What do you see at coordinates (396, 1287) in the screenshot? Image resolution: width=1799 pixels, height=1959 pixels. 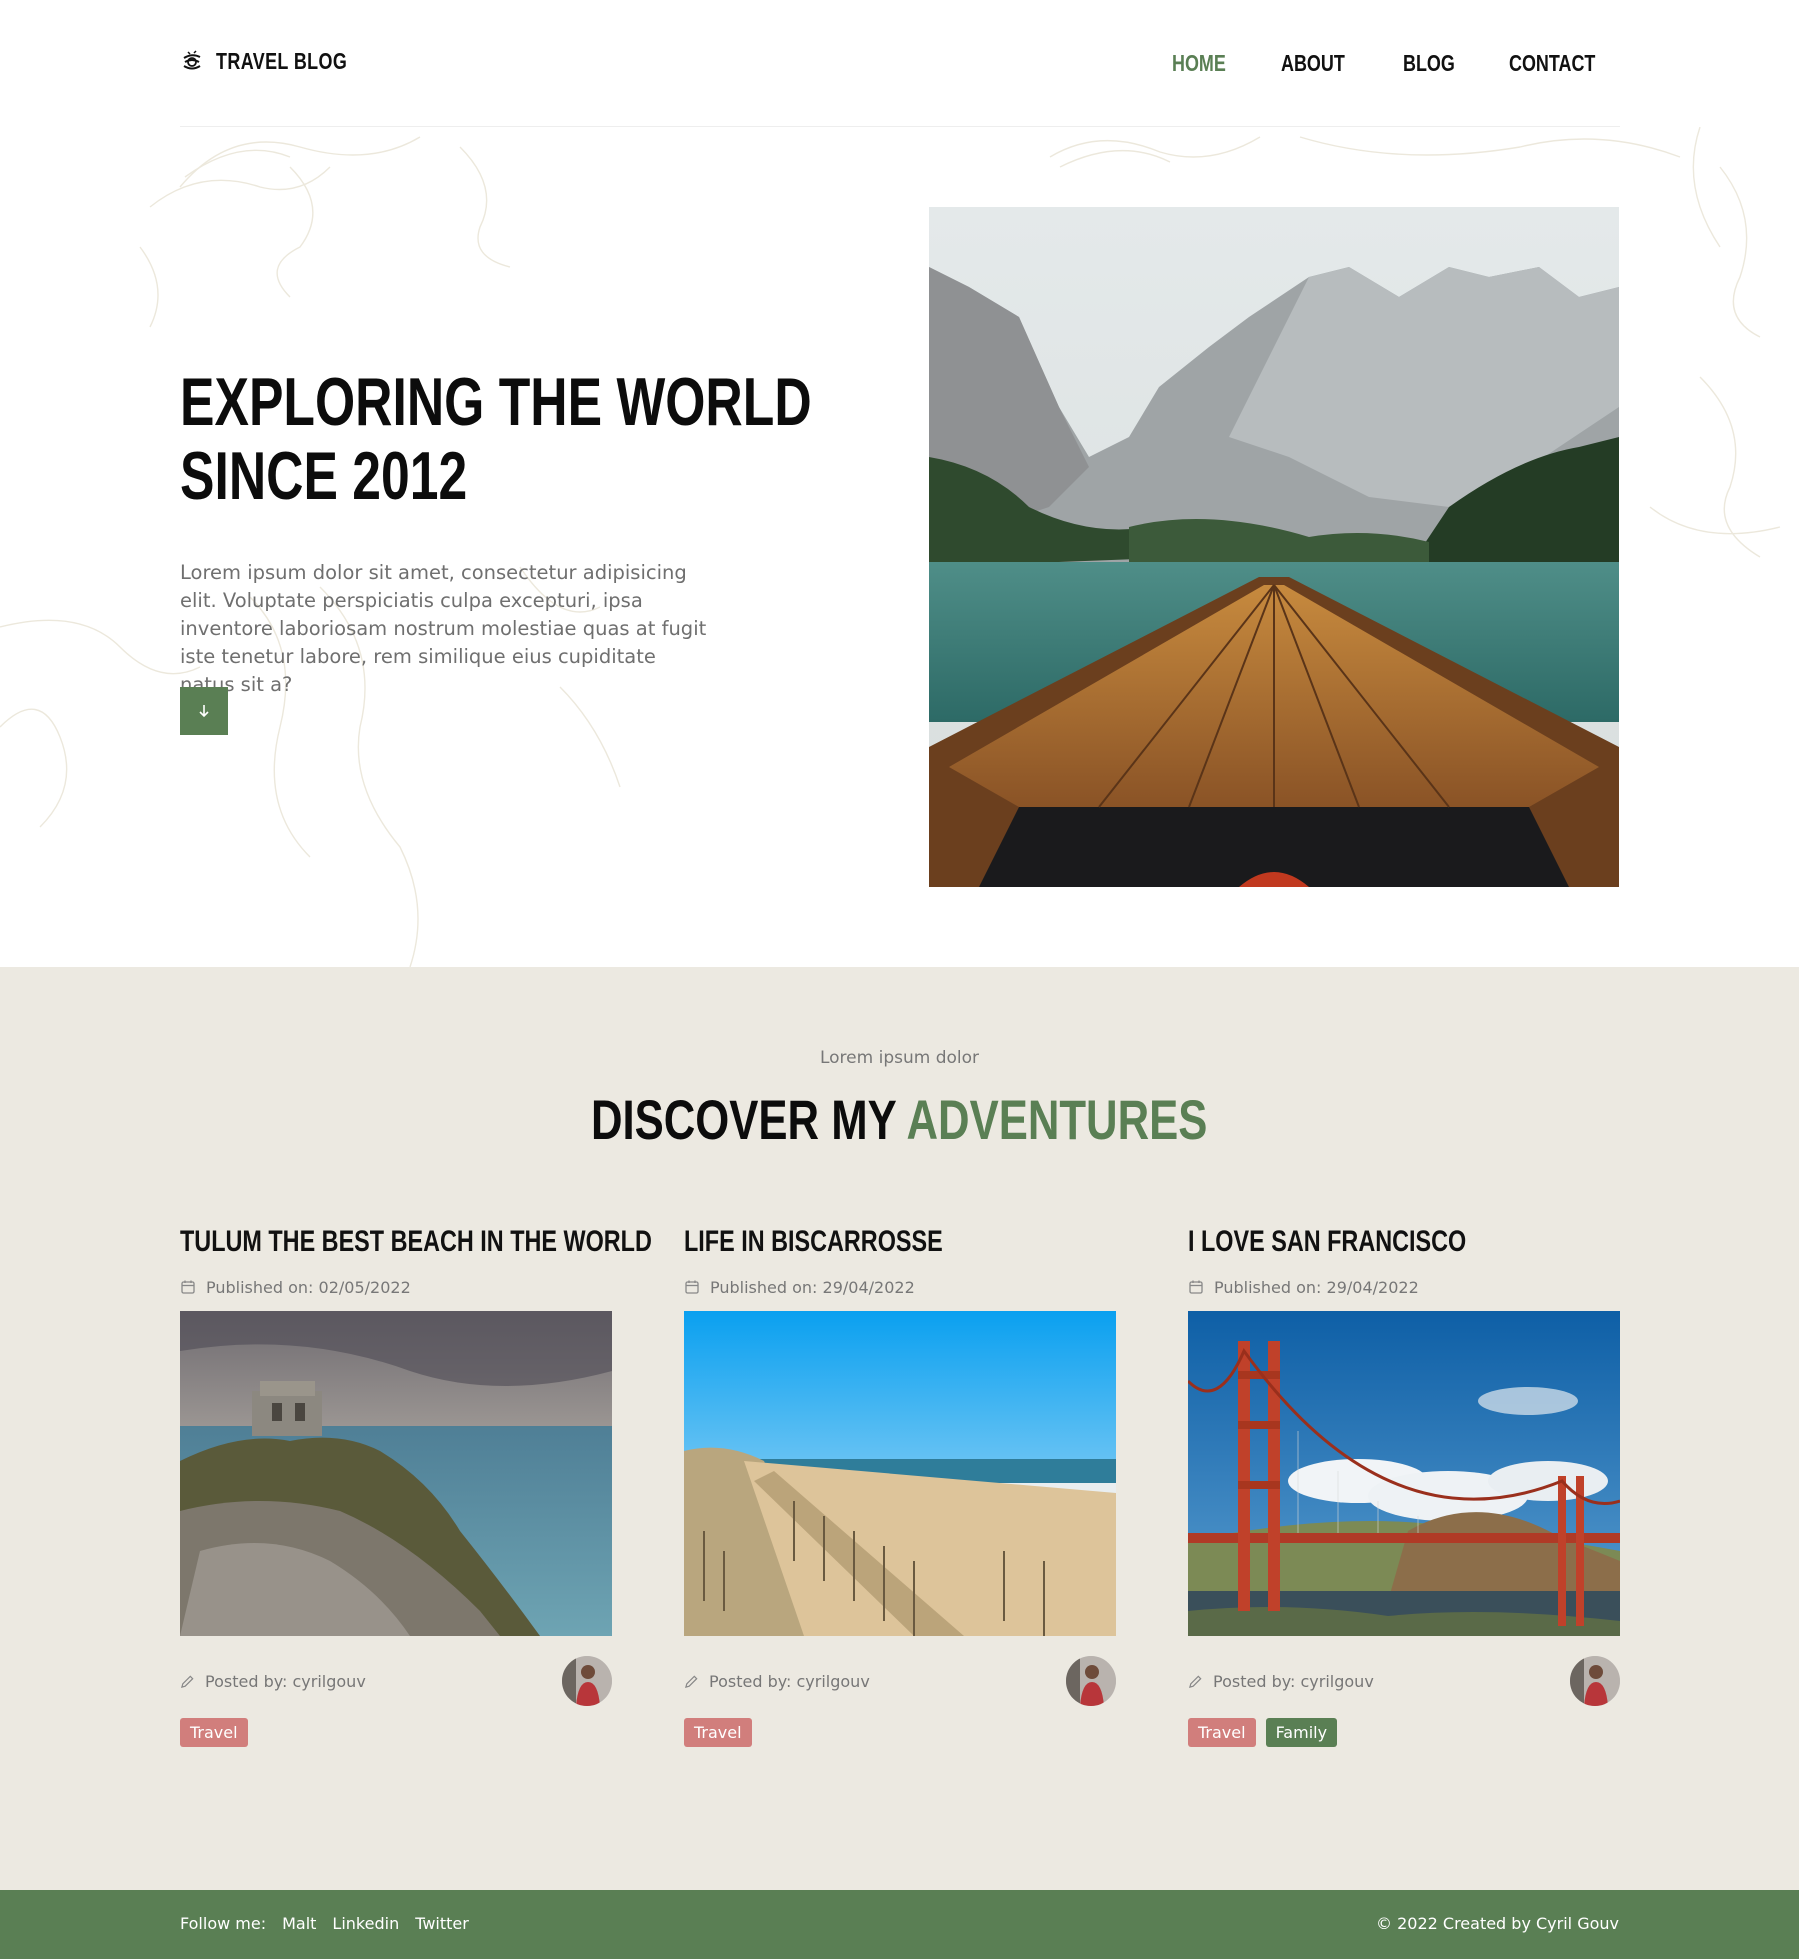 I see `post-date: Published on: 02/05/2022` at bounding box center [396, 1287].